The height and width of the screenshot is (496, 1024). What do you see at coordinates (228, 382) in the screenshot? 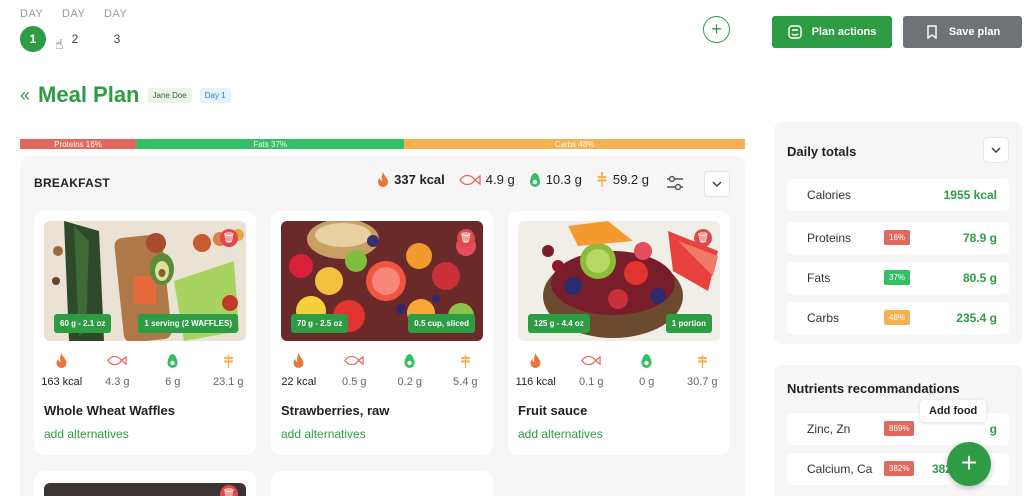
I see `food-carbs: 23.1 g` at bounding box center [228, 382].